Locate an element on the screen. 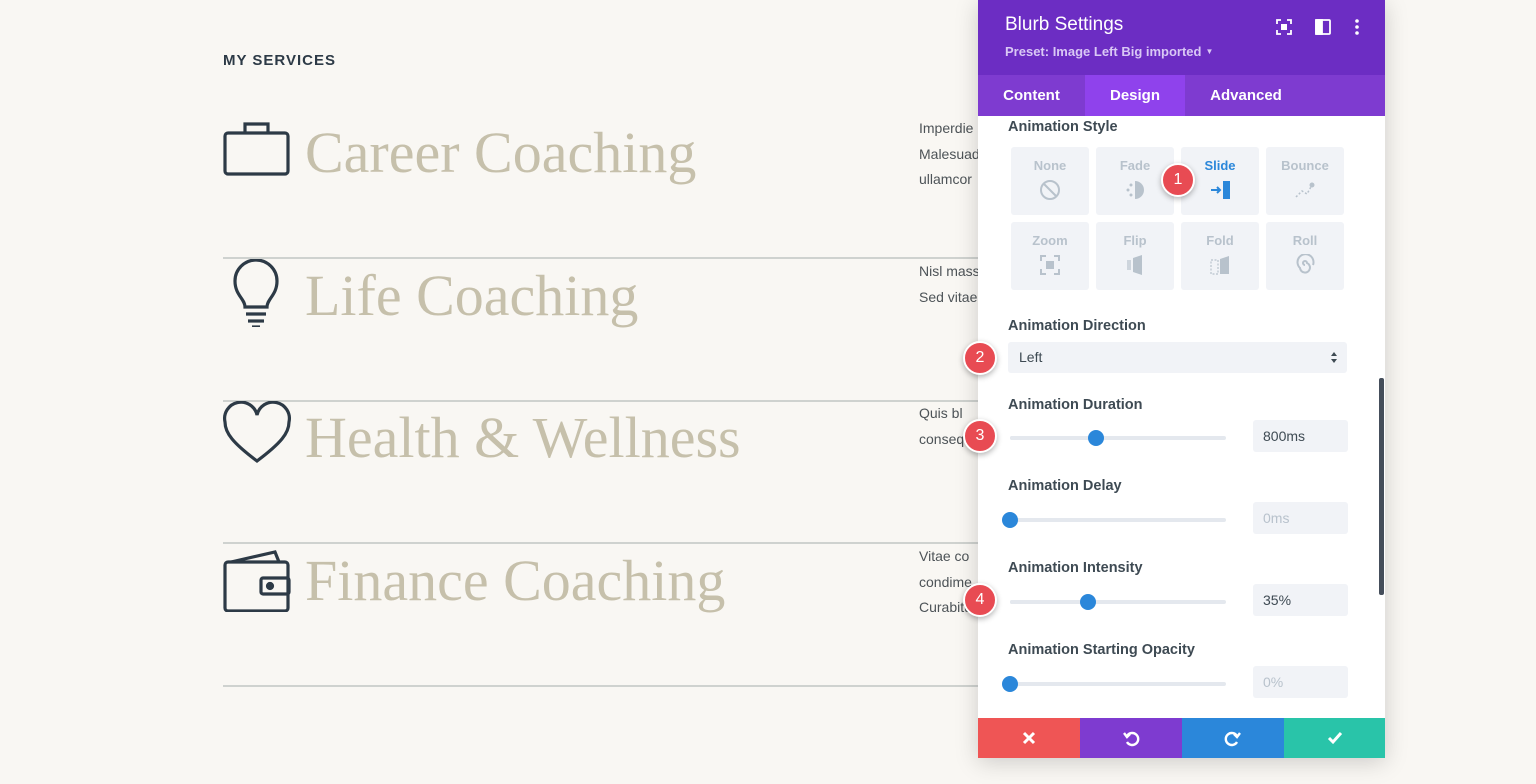  roll-icon is located at coordinates (1305, 264).